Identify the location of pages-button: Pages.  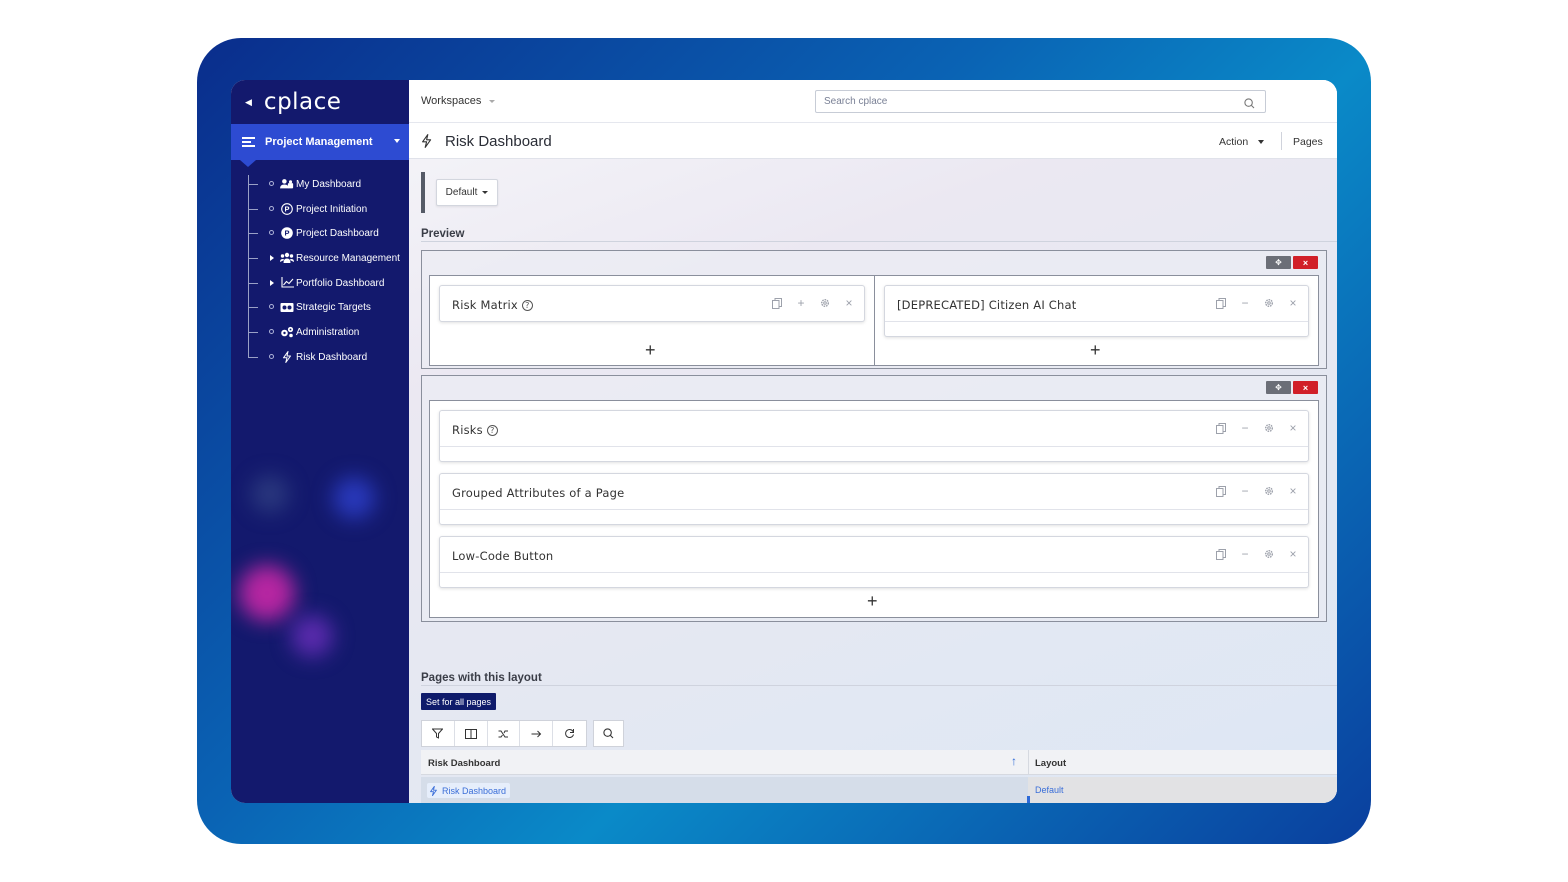
(1308, 142).